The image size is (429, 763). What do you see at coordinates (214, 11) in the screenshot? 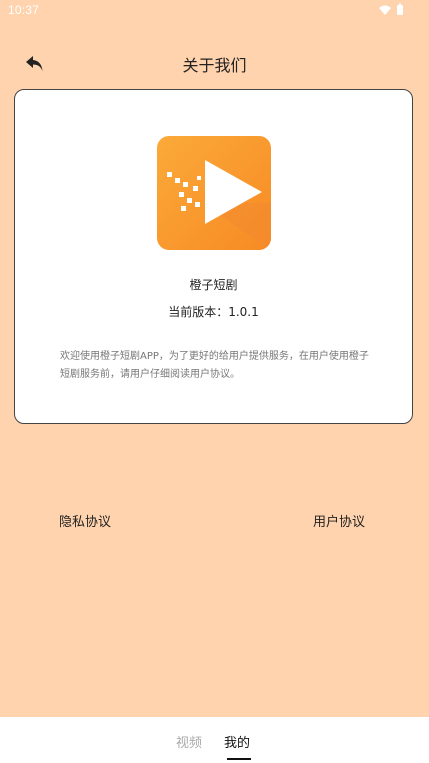
I see `status-bar: 10:37` at bounding box center [214, 11].